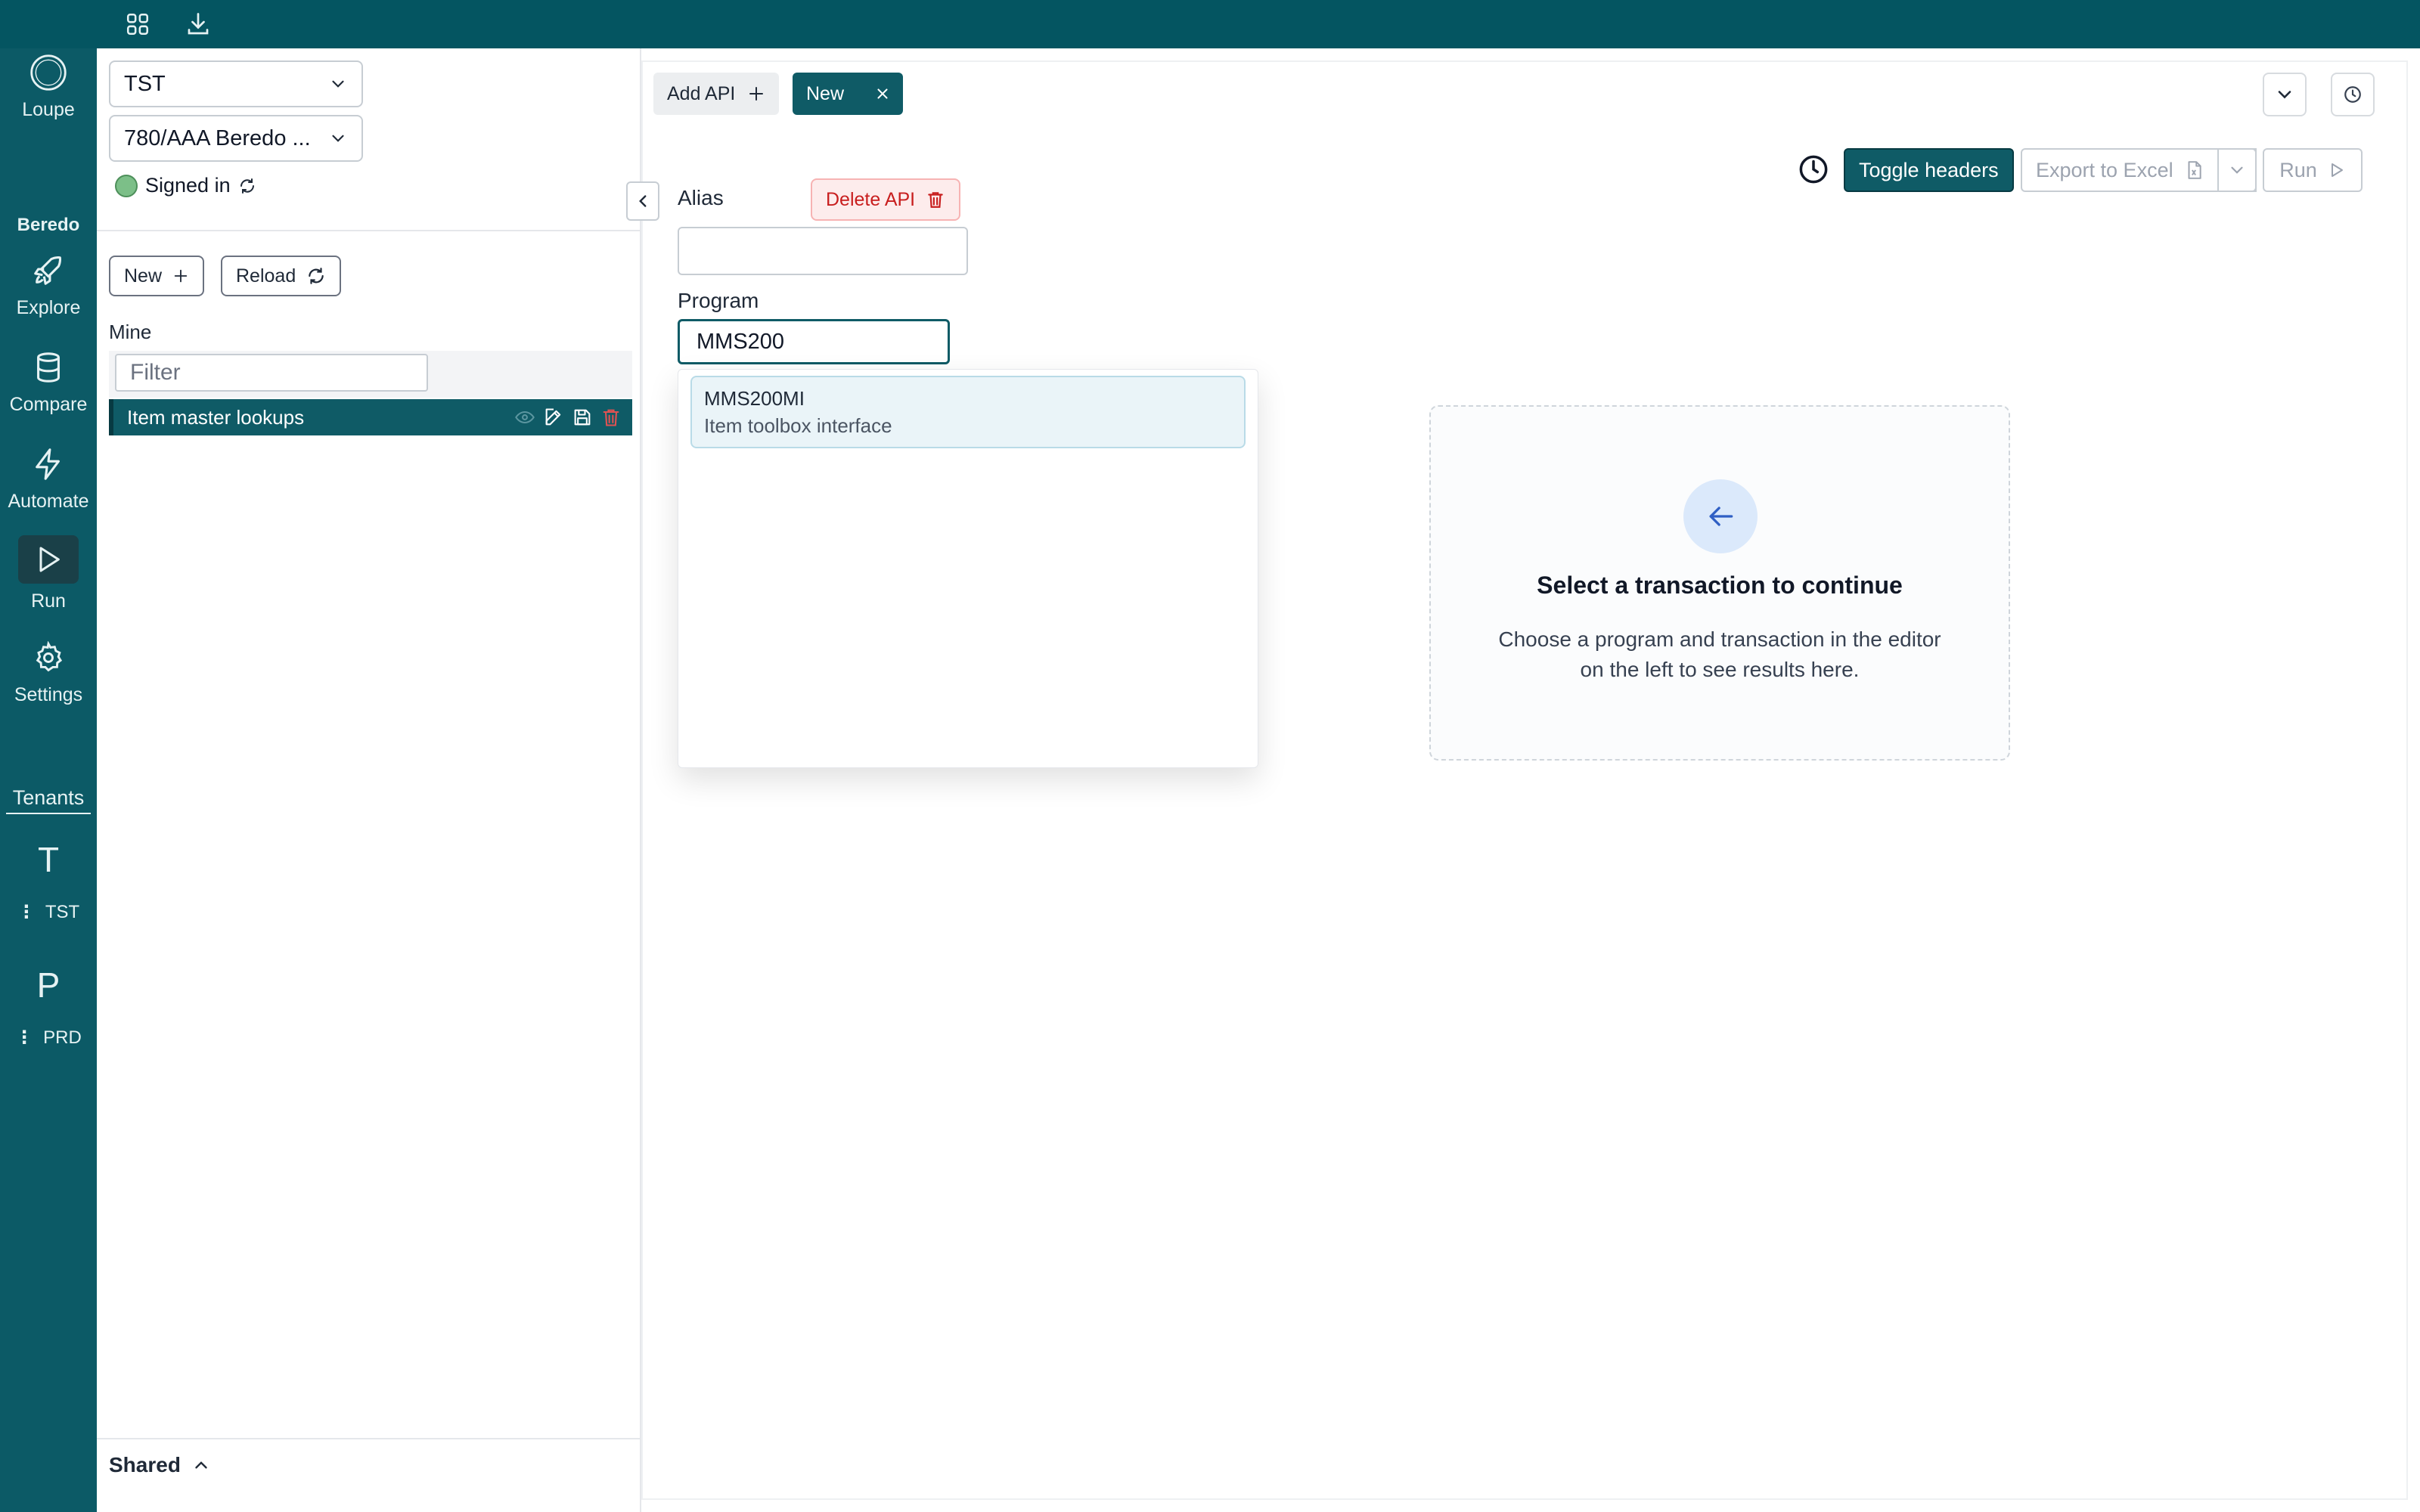  I want to click on program-label: Program, so click(718, 300).